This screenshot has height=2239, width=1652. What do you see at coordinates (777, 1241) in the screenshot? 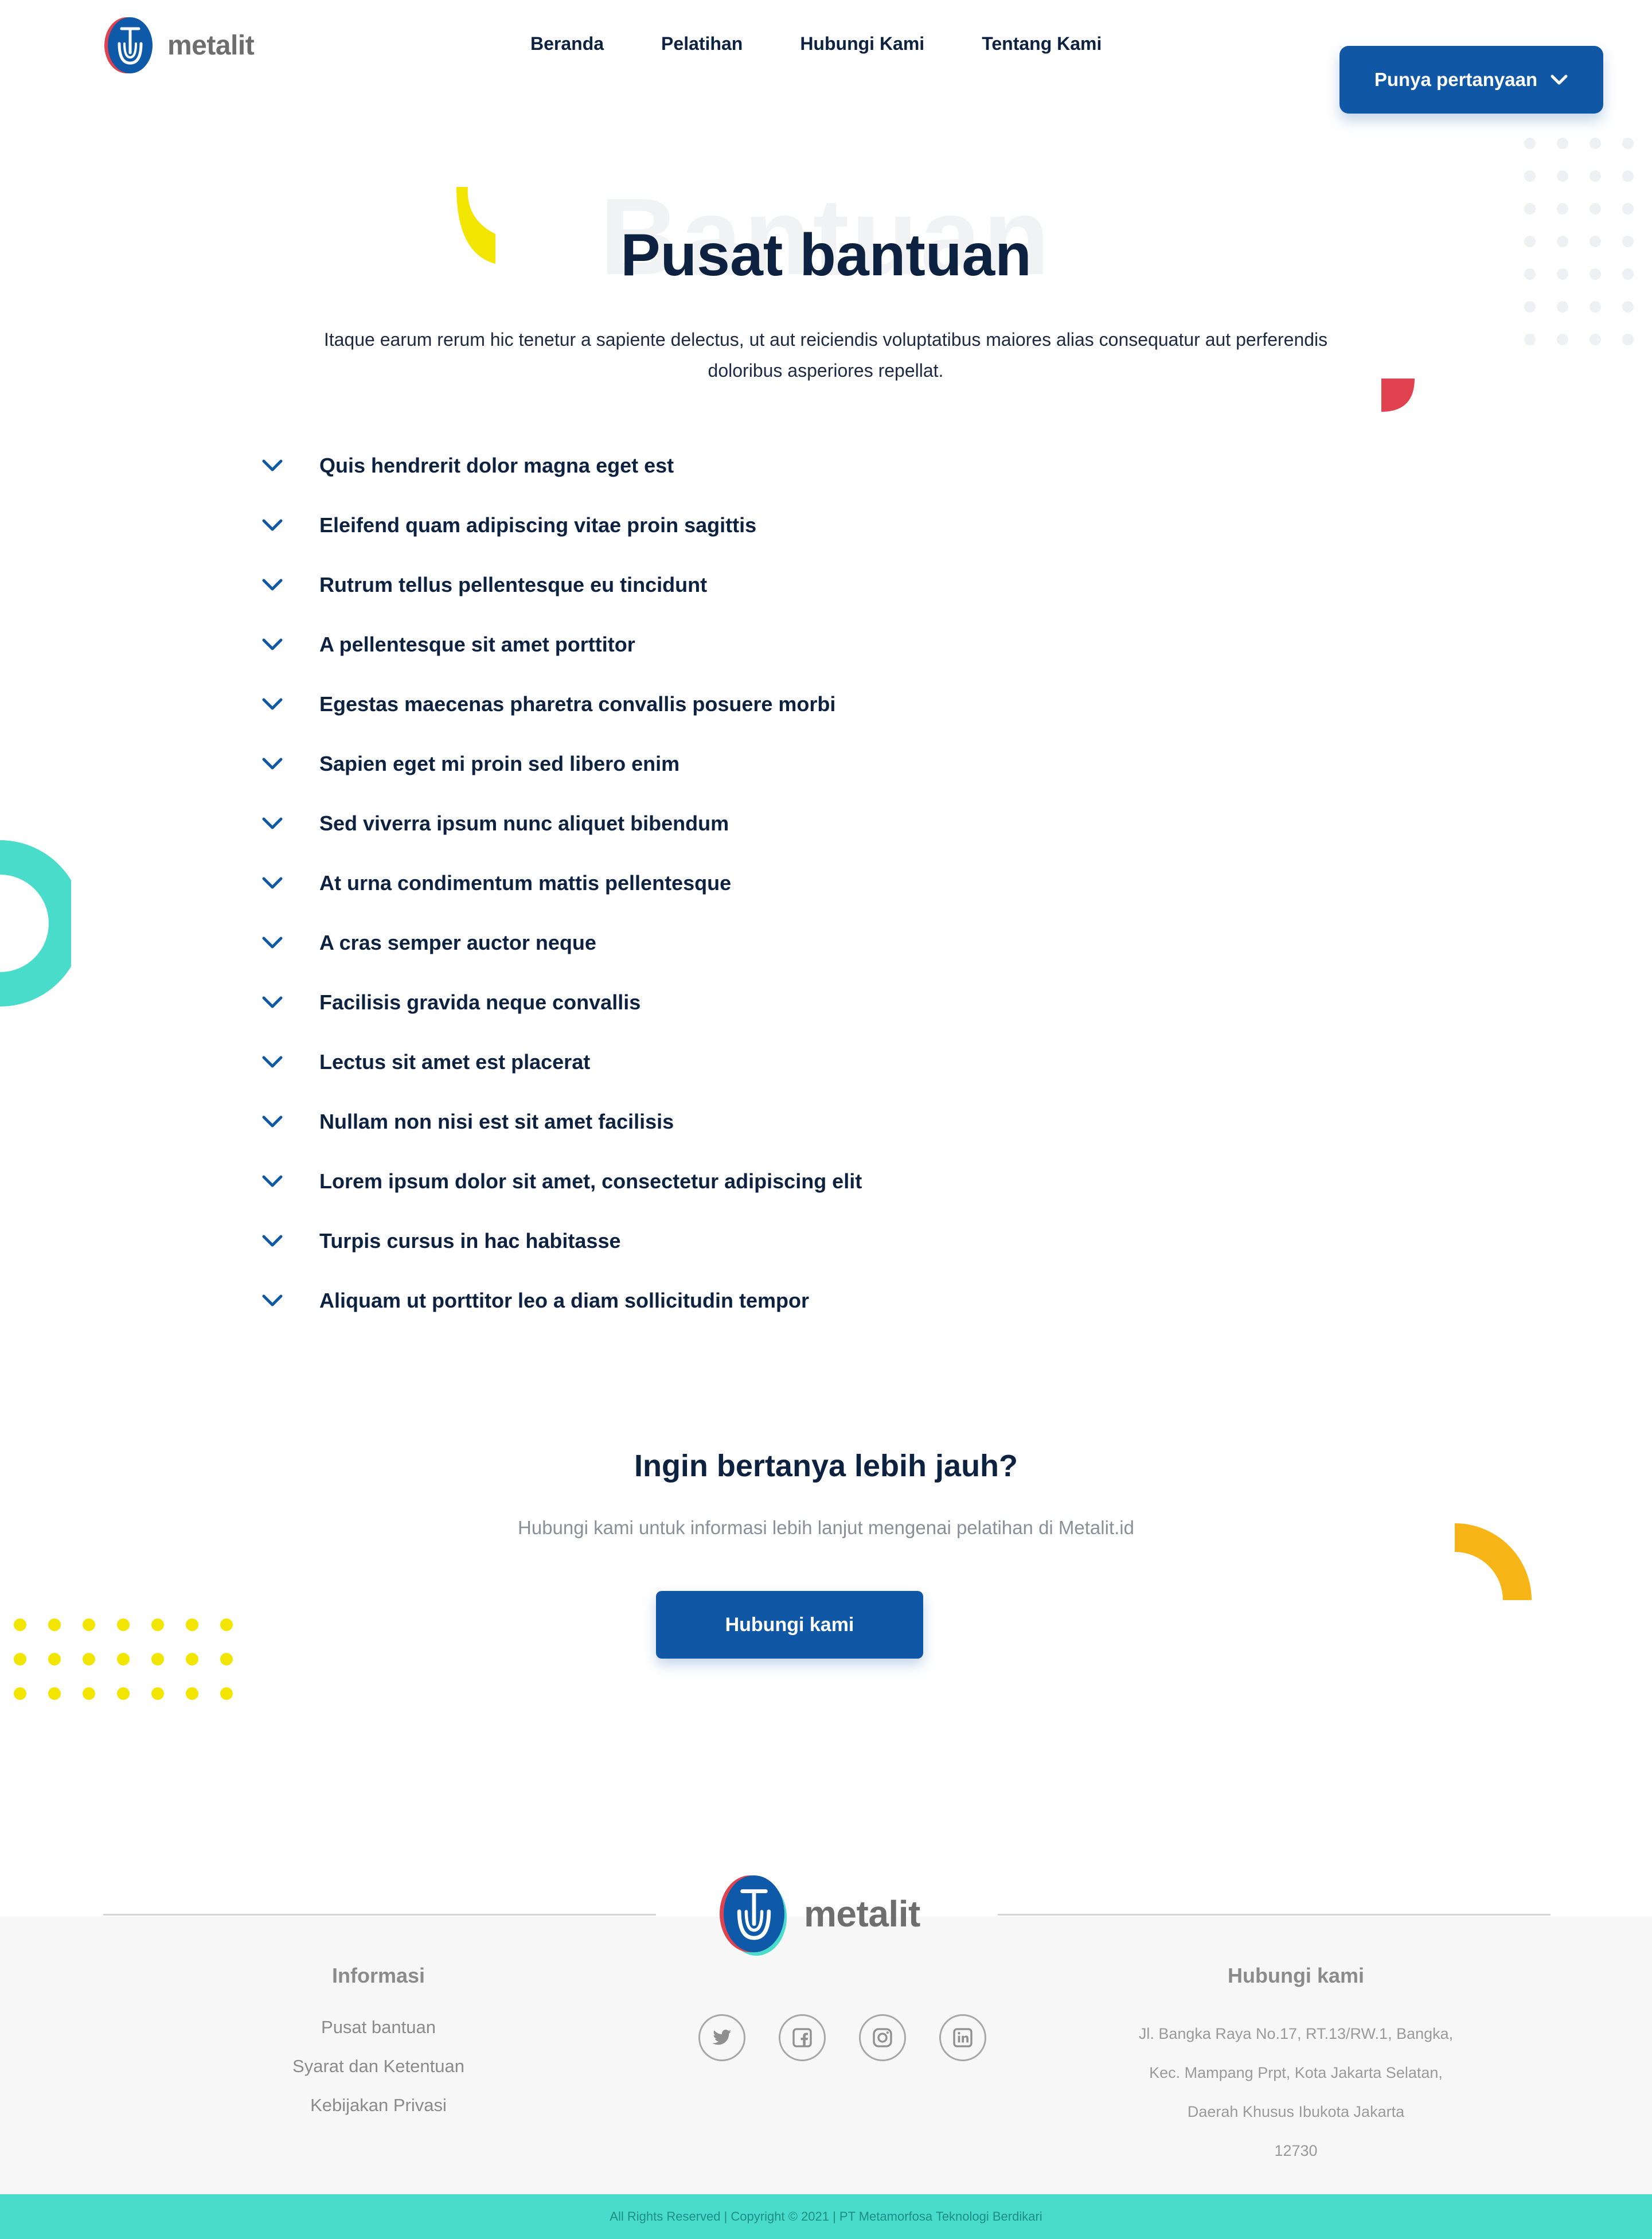
I see `faq-item: Turpis cursus in hac habitasse` at bounding box center [777, 1241].